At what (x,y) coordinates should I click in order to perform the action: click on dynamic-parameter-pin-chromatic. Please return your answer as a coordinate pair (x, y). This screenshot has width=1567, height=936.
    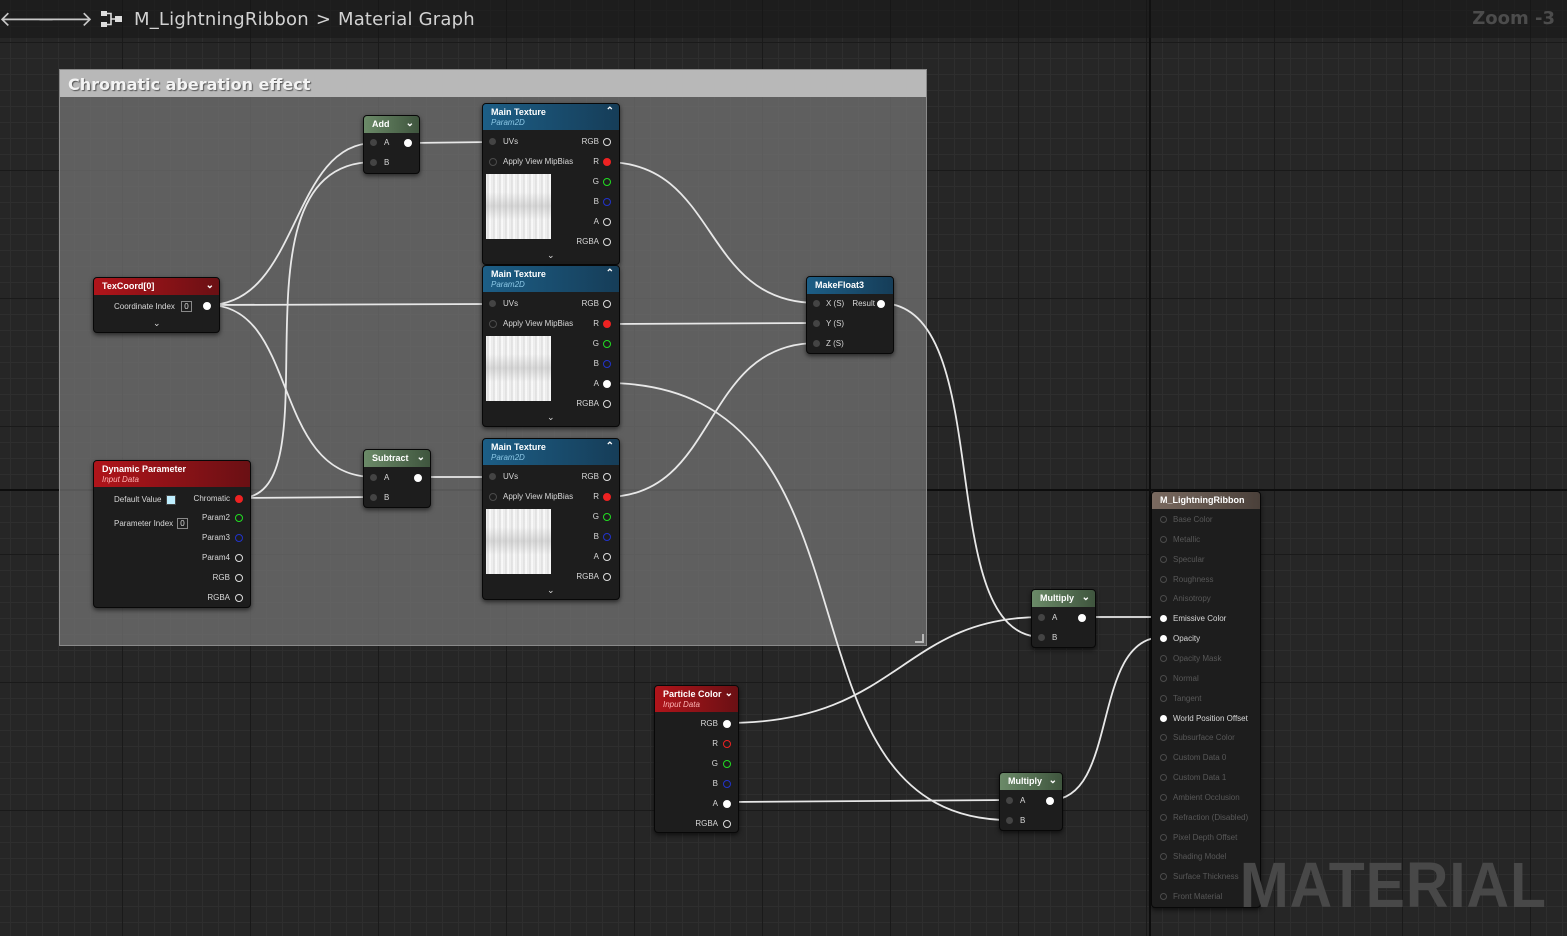
    Looking at the image, I should click on (239, 499).